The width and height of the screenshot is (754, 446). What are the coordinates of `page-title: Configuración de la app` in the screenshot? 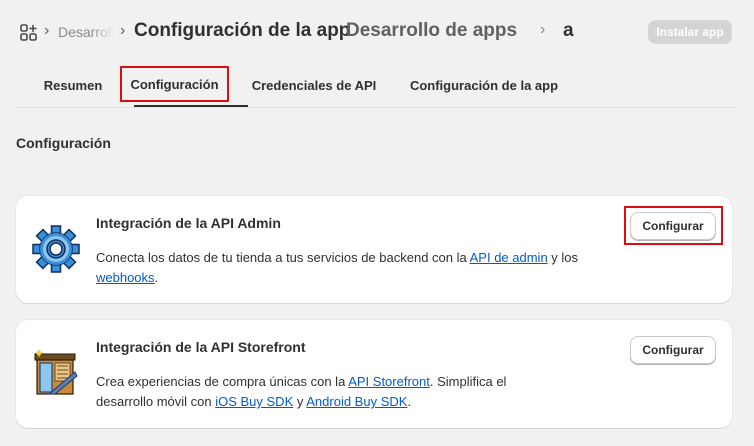 It's located at (242, 30).